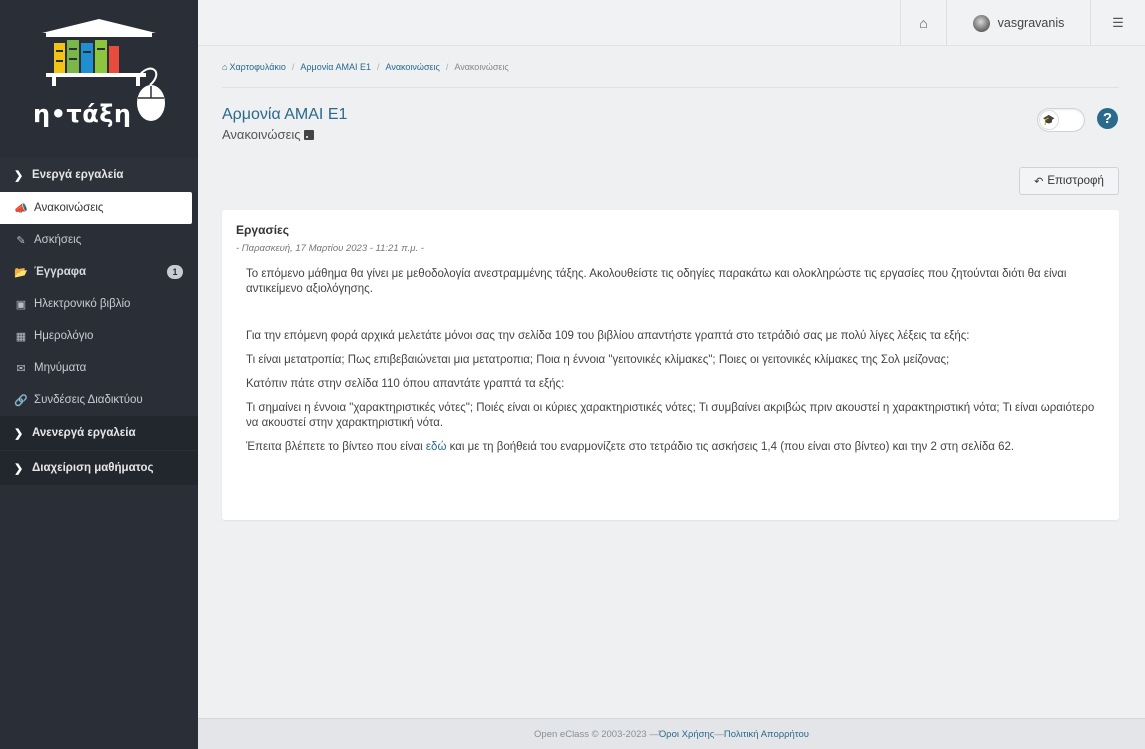 This screenshot has width=1145, height=749. I want to click on sidebar-item-messages: ✉ Μηνύματα, so click(99, 368).